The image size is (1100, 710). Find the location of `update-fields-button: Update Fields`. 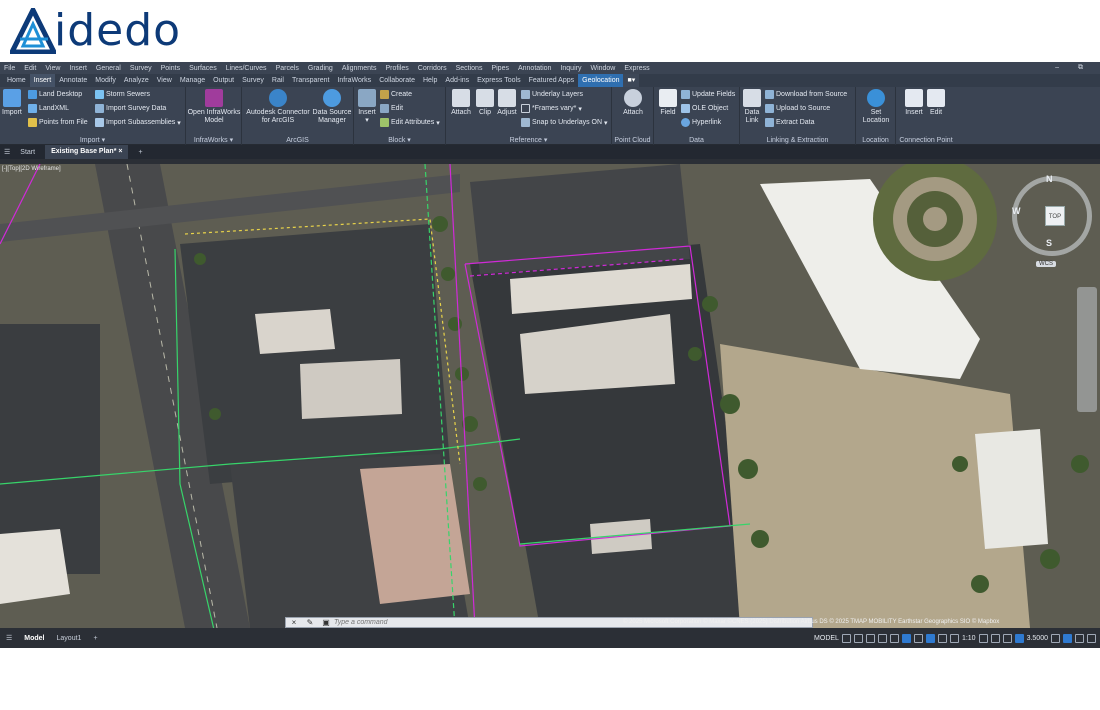

update-fields-button: Update Fields is located at coordinates (708, 94).